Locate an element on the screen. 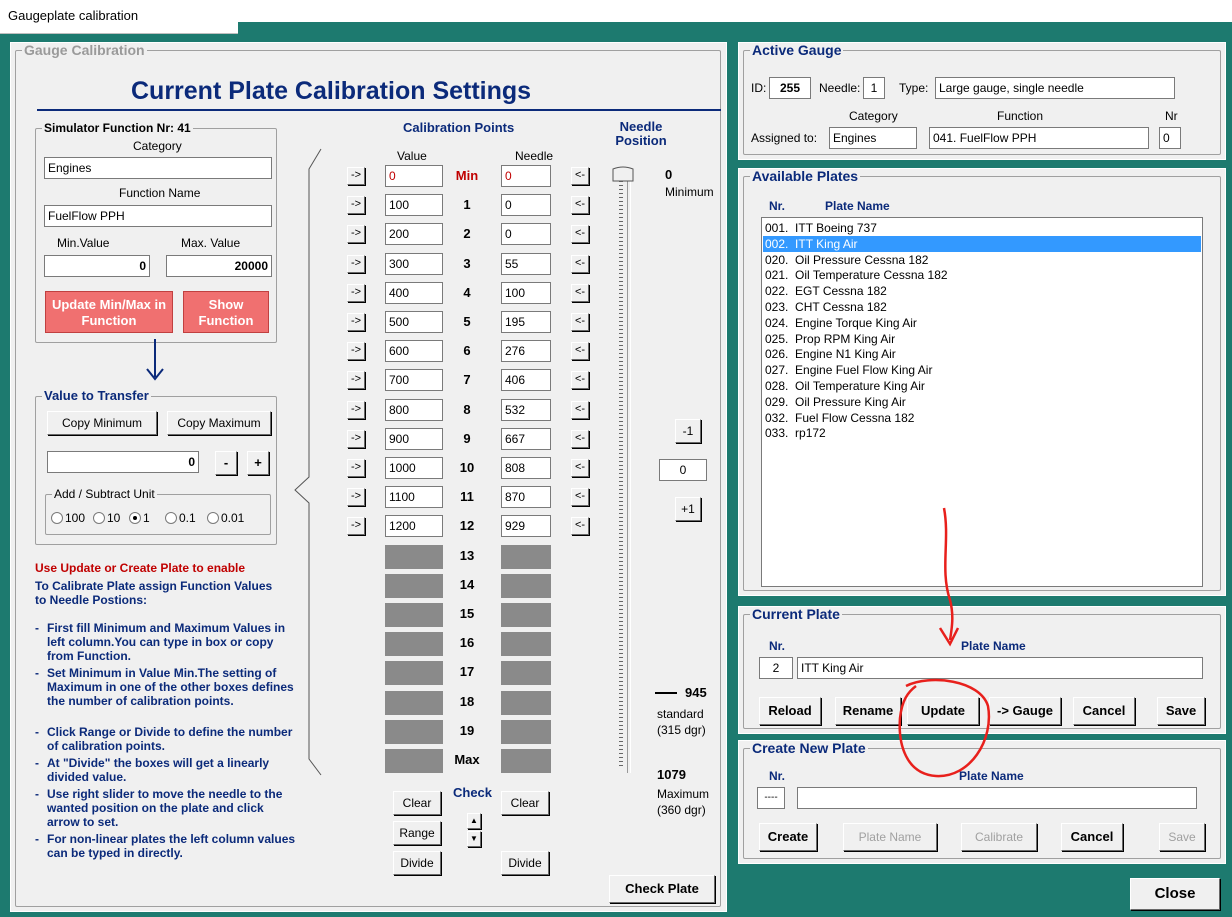 The image size is (1232, 917). gauge-type-field: Large gauge, single needle is located at coordinates (1055, 88).